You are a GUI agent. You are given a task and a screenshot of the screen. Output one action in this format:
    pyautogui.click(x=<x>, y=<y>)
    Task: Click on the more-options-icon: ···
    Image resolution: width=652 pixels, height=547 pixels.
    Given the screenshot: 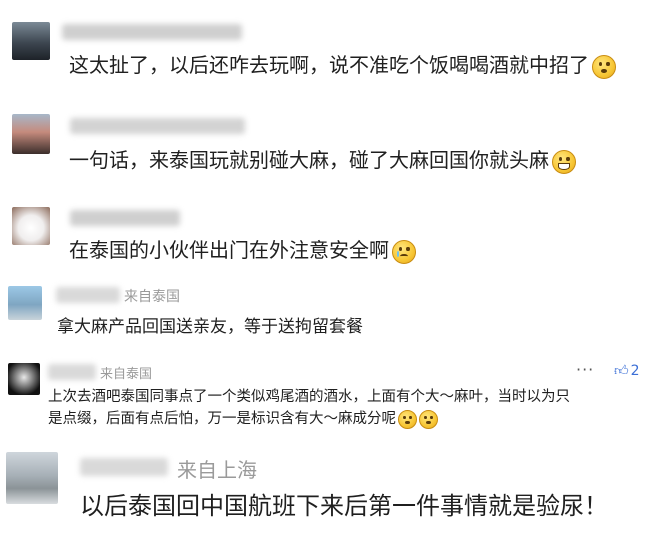 What is the action you would take?
    pyautogui.click(x=585, y=369)
    